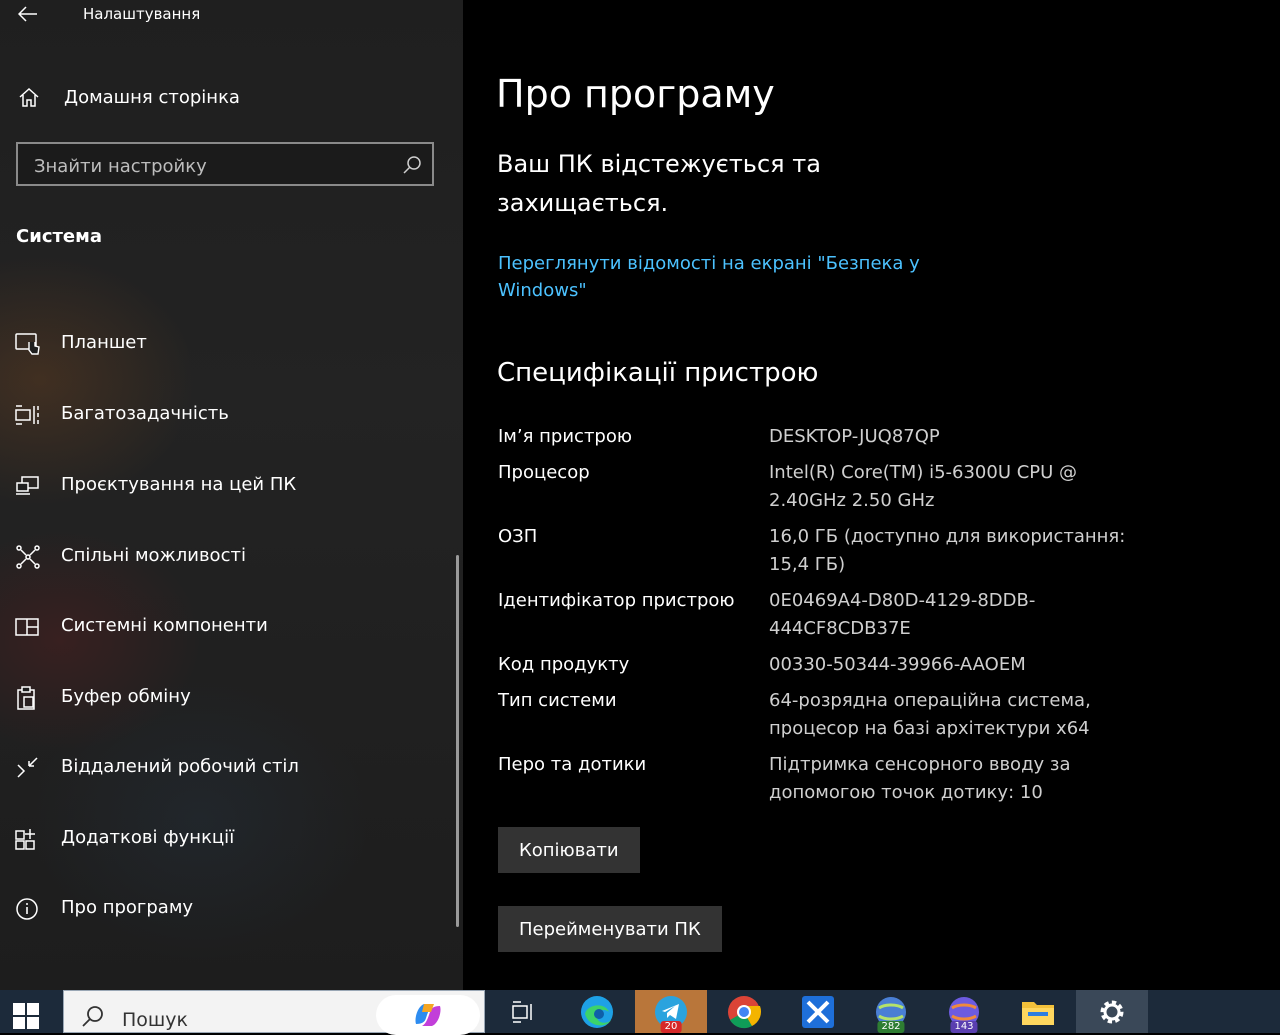 Image resolution: width=1280 pixels, height=1035 pixels. Describe the element at coordinates (26, 1016) in the screenshot. I see `windows-start-icon` at that location.